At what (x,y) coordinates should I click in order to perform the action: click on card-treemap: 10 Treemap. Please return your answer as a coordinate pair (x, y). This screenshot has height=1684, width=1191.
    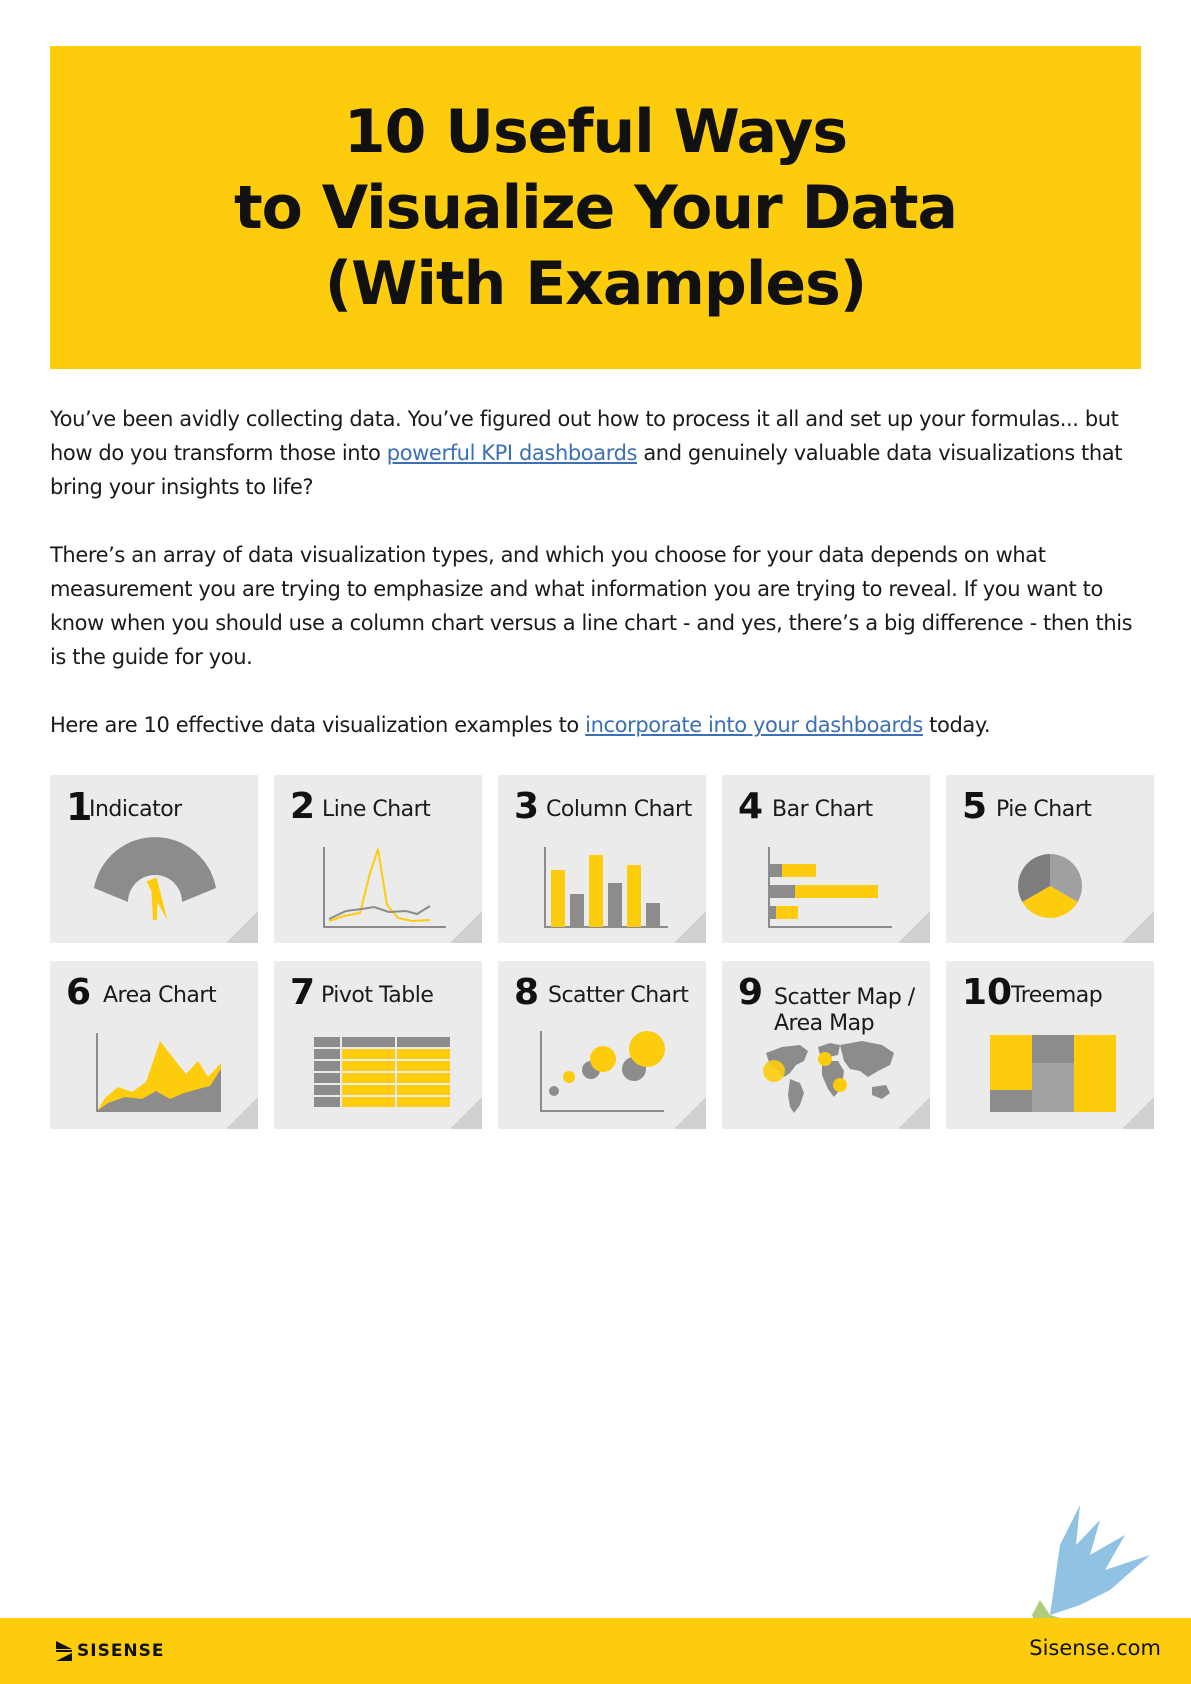
    Looking at the image, I should click on (1050, 1045).